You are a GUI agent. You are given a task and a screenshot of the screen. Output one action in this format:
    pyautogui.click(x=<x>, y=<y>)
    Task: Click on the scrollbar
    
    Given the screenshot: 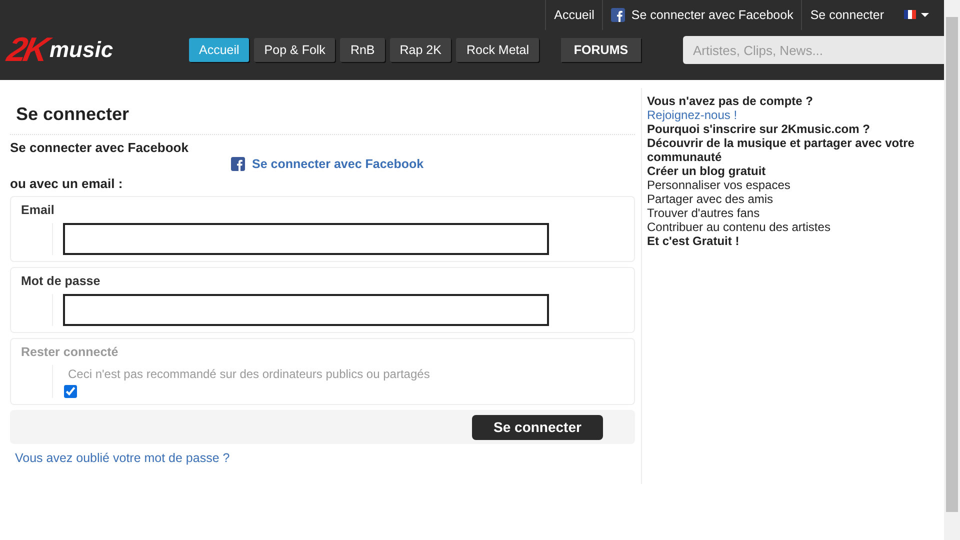 What is the action you would take?
    pyautogui.click(x=952, y=270)
    